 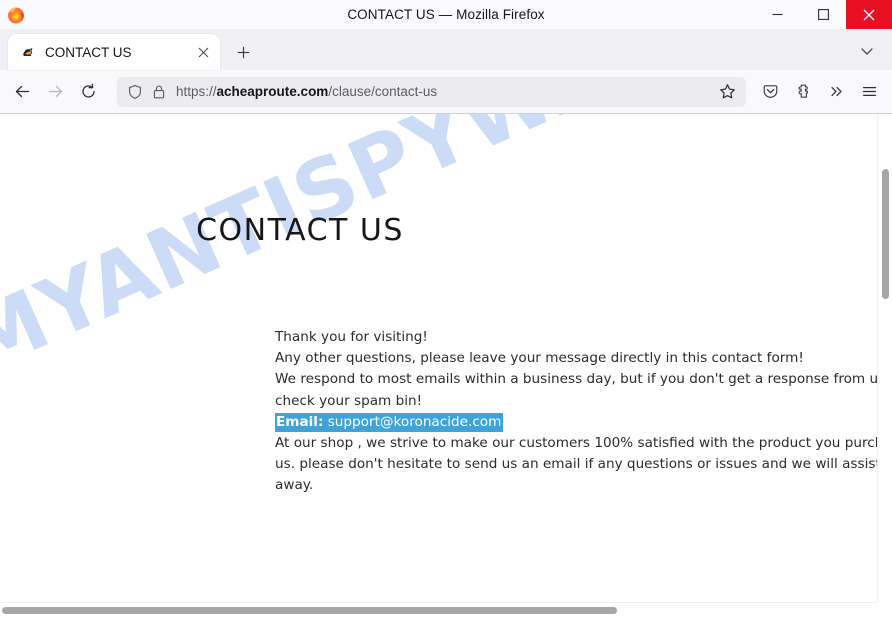 What do you see at coordinates (351, 337) in the screenshot?
I see `intro-line-1: Thank you for visiting!` at bounding box center [351, 337].